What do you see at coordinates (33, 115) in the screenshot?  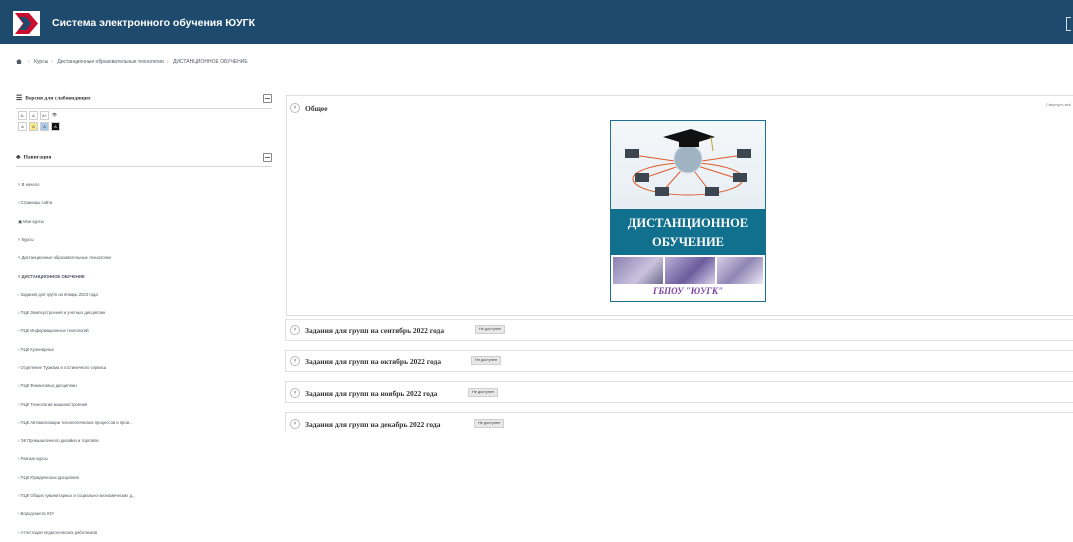 I see `font-normal-button: A` at bounding box center [33, 115].